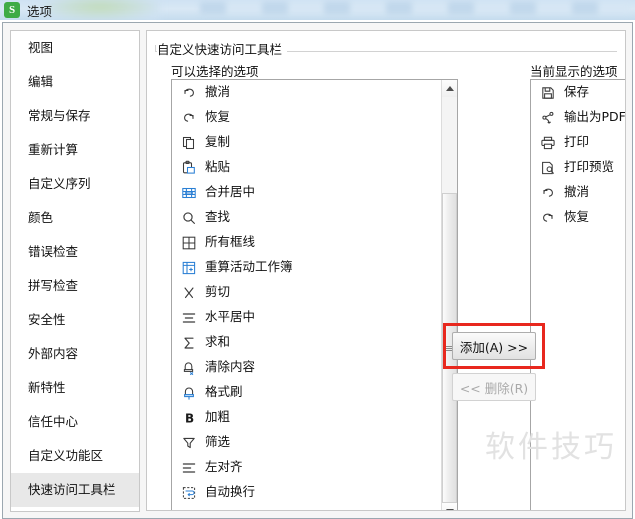  Describe the element at coordinates (188, 142) in the screenshot. I see `copy-icon` at that location.